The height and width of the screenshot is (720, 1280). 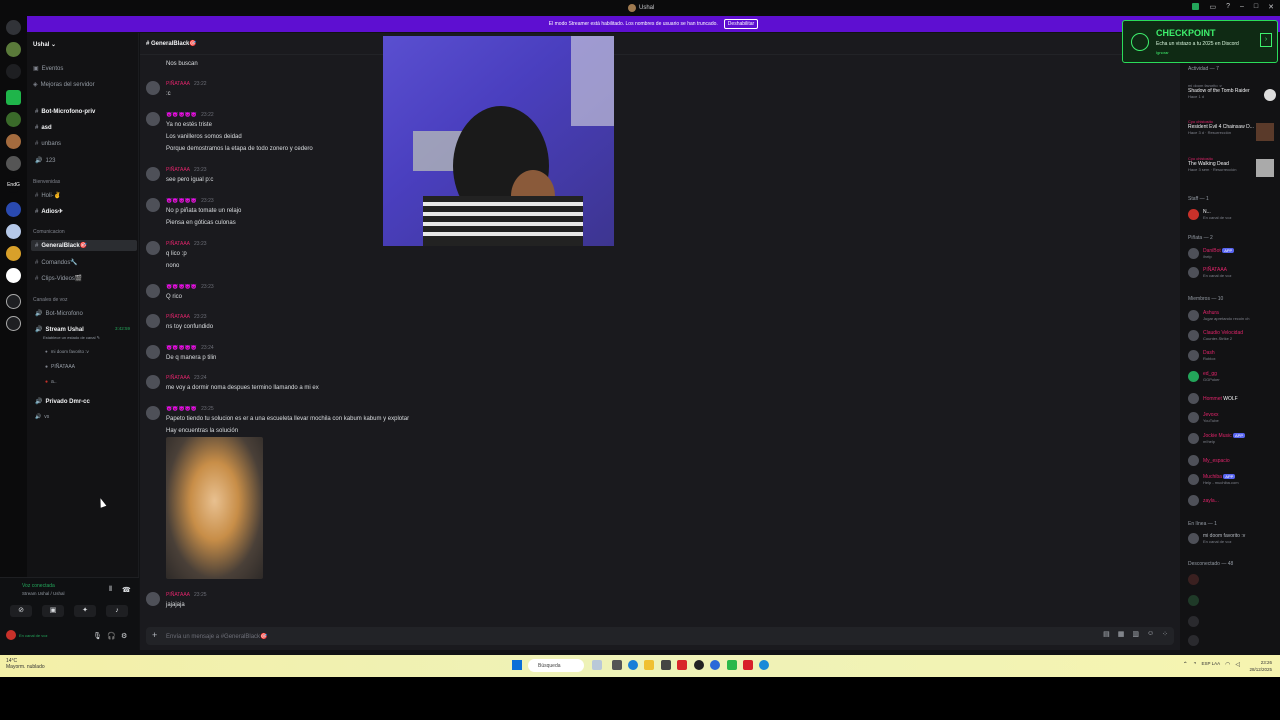 What do you see at coordinates (1211, 253) in the screenshot?
I see `member-item: DaniBot APP/help` at bounding box center [1211, 253].